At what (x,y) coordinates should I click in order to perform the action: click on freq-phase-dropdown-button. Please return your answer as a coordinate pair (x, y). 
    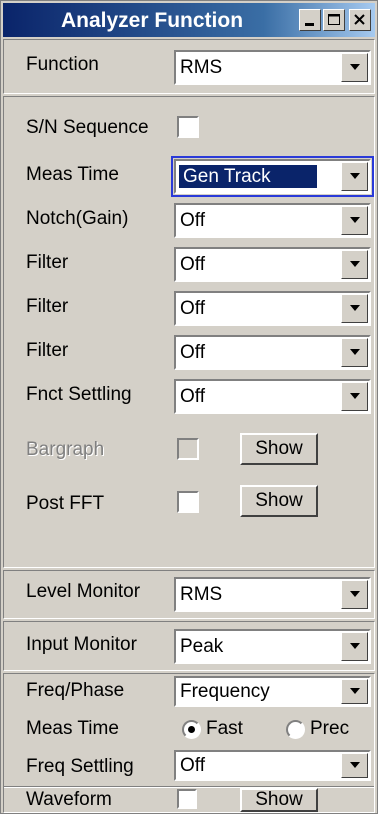
    Looking at the image, I should click on (354, 691).